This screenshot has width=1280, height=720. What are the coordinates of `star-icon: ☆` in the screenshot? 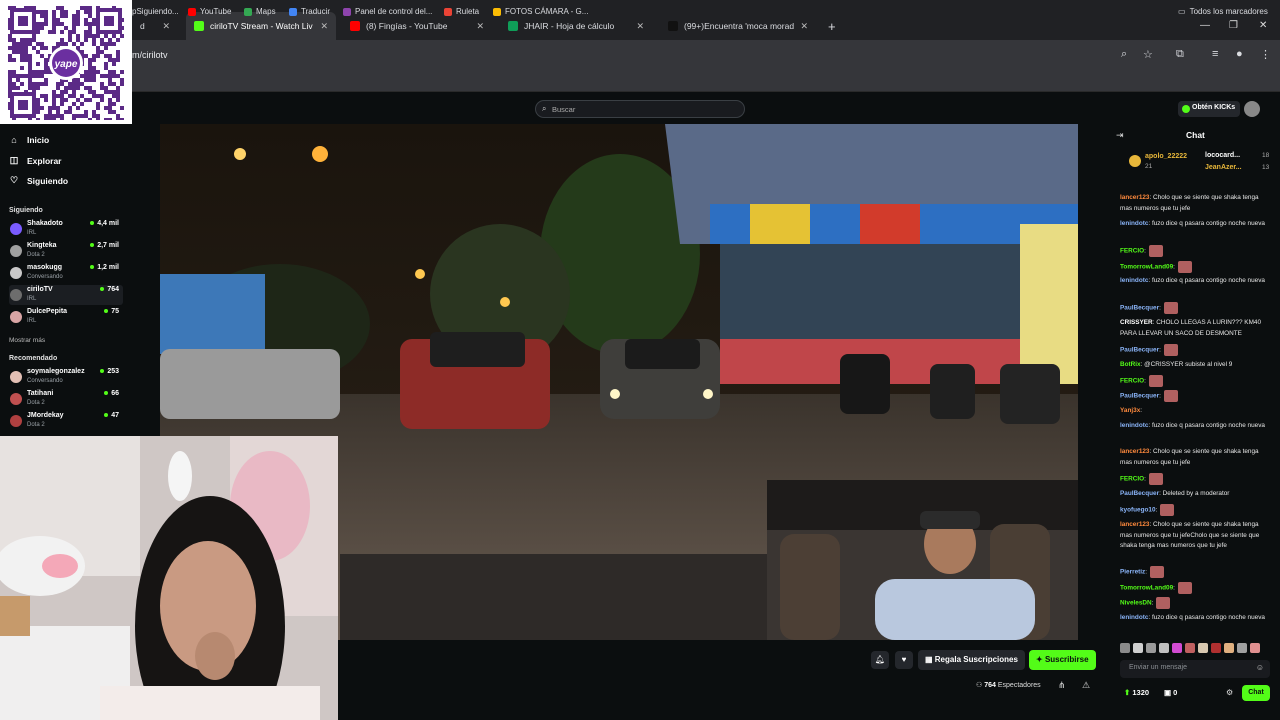 It's located at (1148, 54).